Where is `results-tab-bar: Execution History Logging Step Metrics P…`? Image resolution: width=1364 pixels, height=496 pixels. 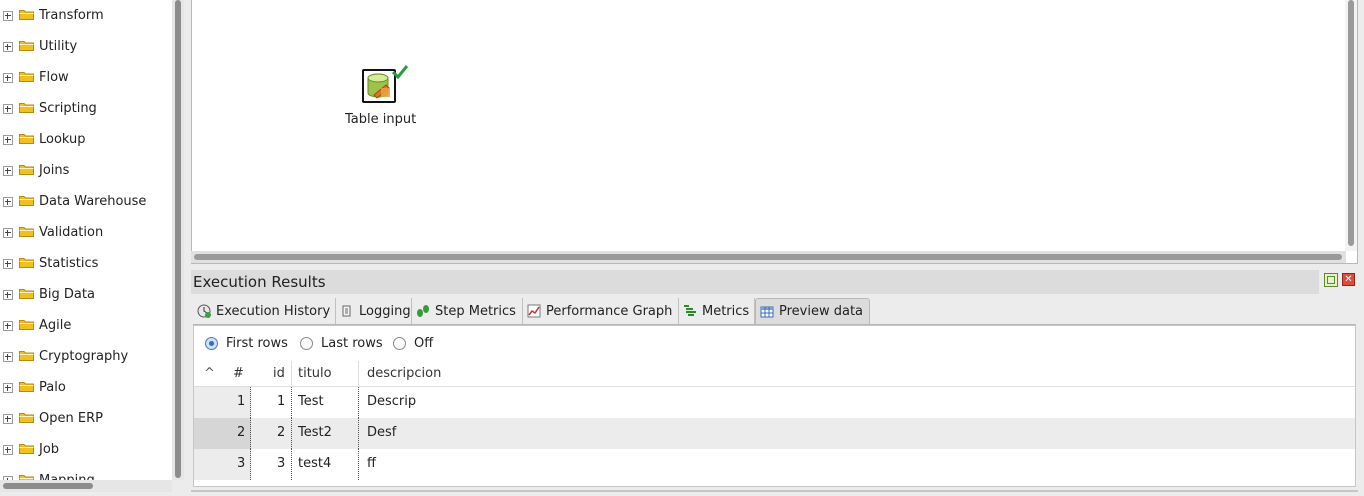
results-tab-bar: Execution History Logging Step Metrics P… is located at coordinates (774, 311).